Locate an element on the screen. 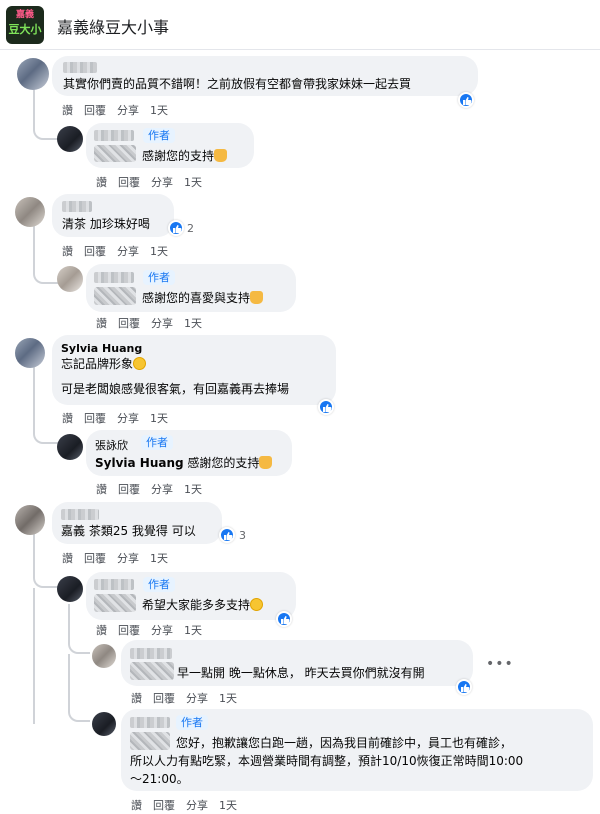 This screenshot has width=600, height=814. comment-bubble: 其實你們賣的品質不錯啊！之前放假有空都會帶我家妹妹一起去買 is located at coordinates (265, 76).